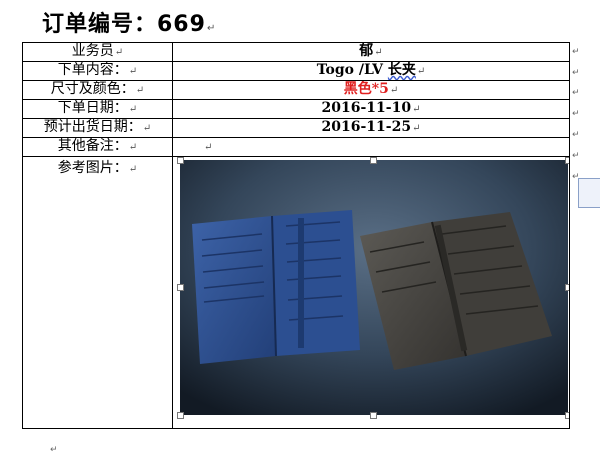 This screenshot has width=600, height=464. I want to click on label-size-color: 尺寸及颜色：↵, so click(97, 90).